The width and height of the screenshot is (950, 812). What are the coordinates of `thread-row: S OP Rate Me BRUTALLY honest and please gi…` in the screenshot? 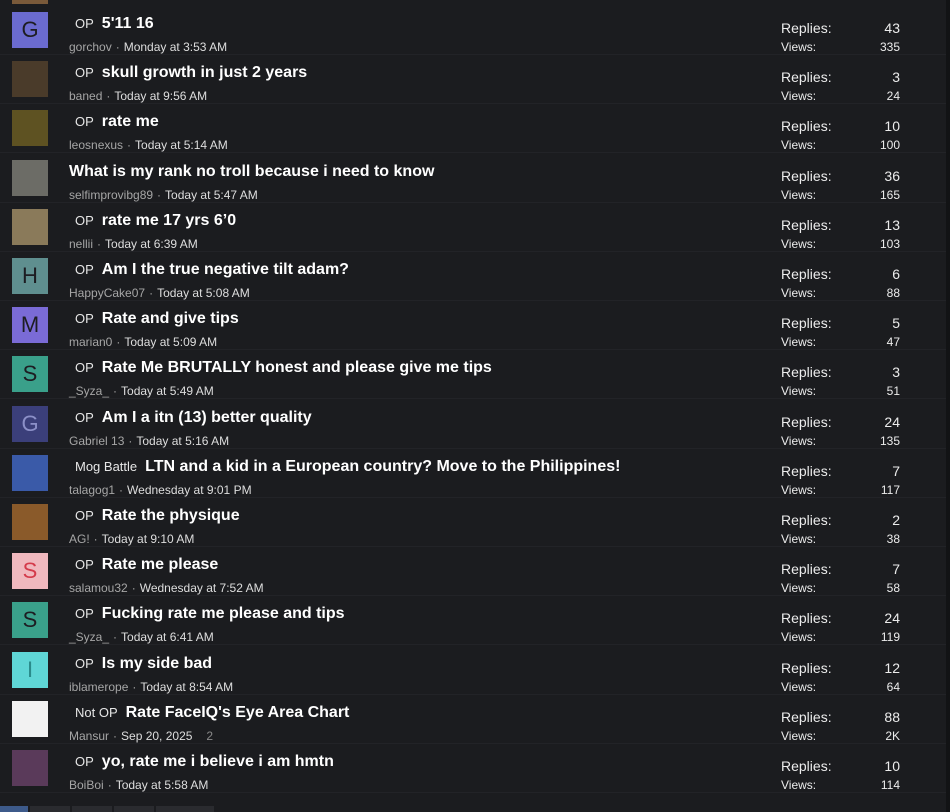 It's located at (473, 374).